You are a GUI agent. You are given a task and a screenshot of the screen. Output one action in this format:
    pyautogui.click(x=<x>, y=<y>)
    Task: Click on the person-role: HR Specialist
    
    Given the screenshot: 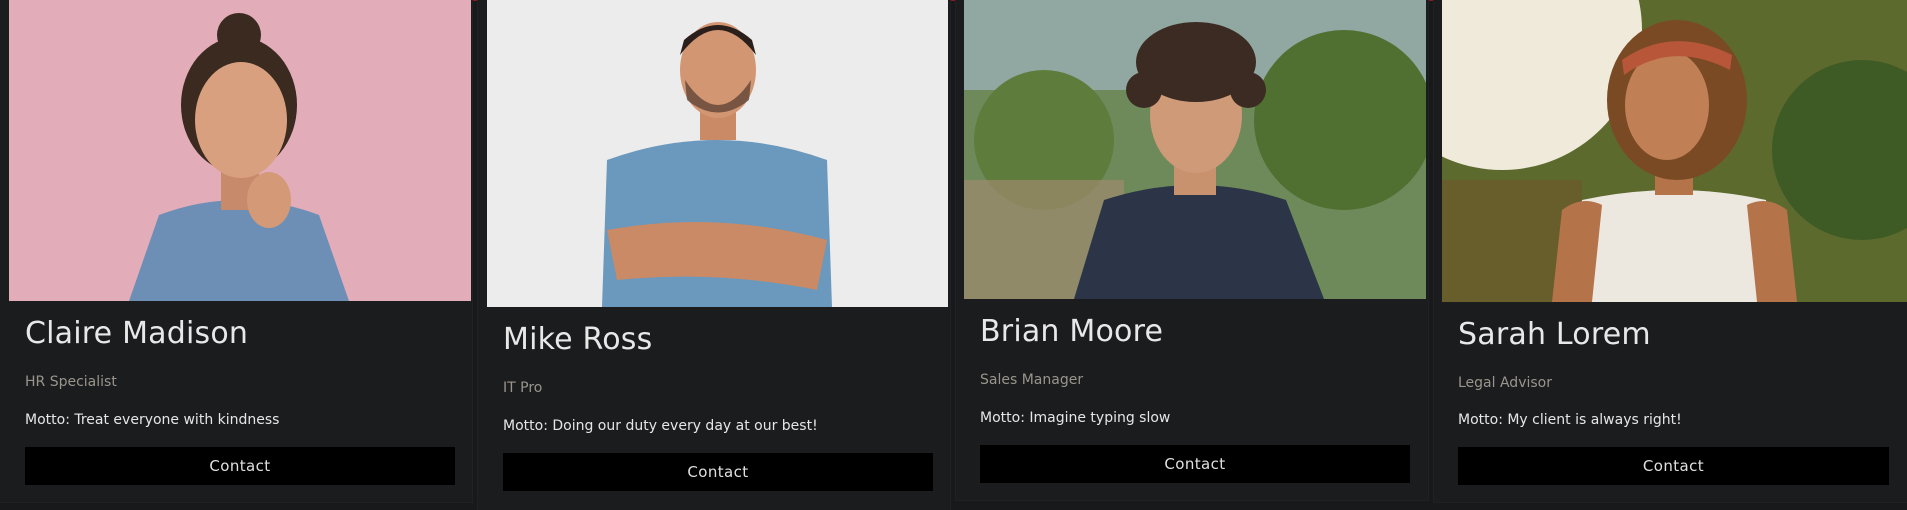 What is the action you would take?
    pyautogui.click(x=71, y=382)
    